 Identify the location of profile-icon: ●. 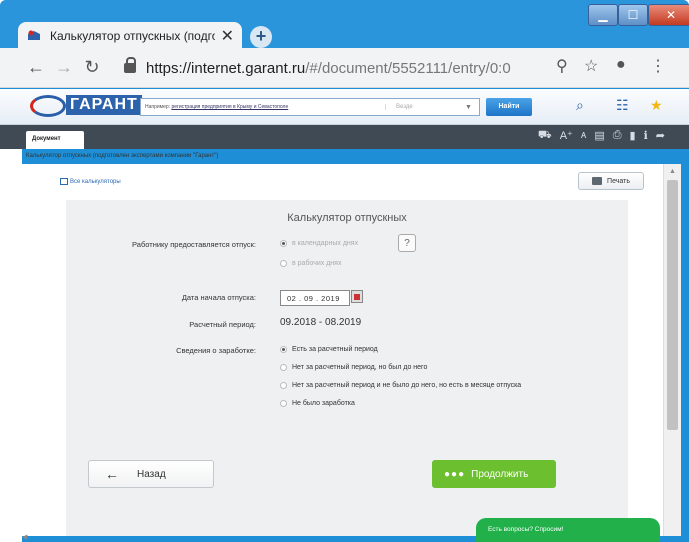
(621, 65).